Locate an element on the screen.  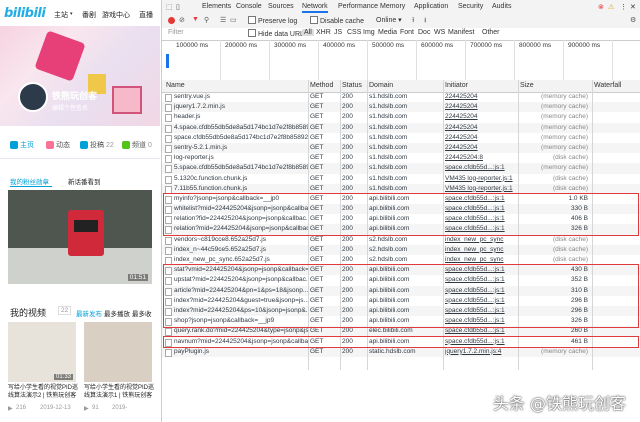
preserve-log-checkbox: Preserve log is located at coordinates (272, 20).